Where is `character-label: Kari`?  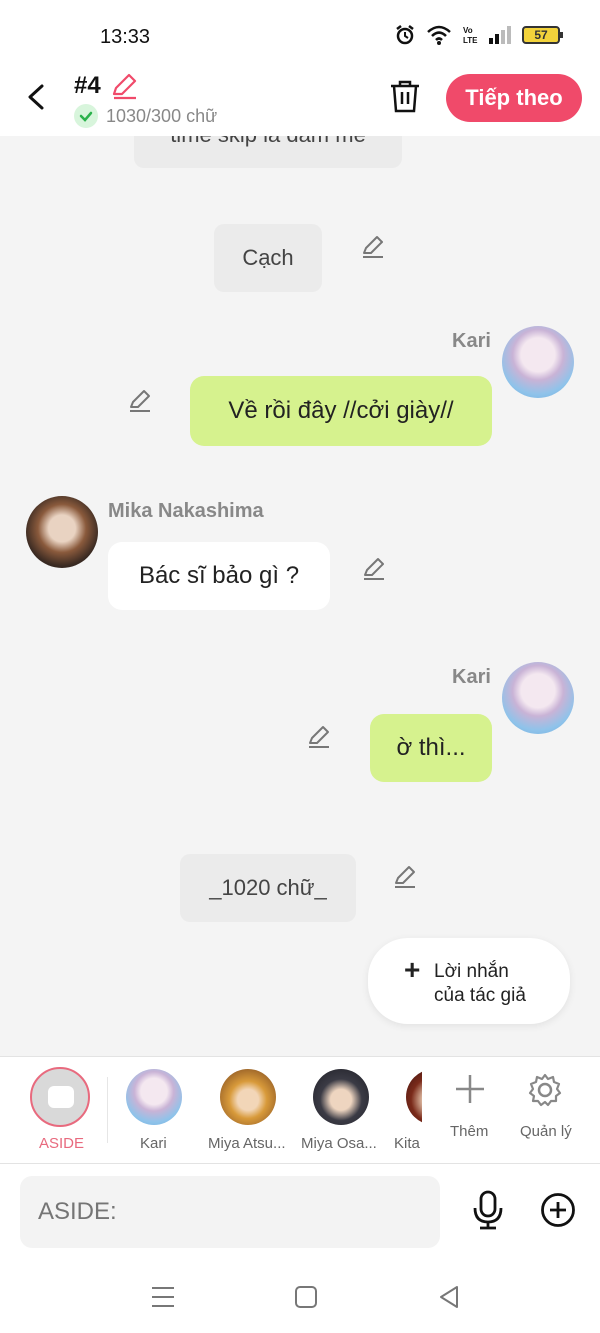 character-label: Kari is located at coordinates (153, 1143).